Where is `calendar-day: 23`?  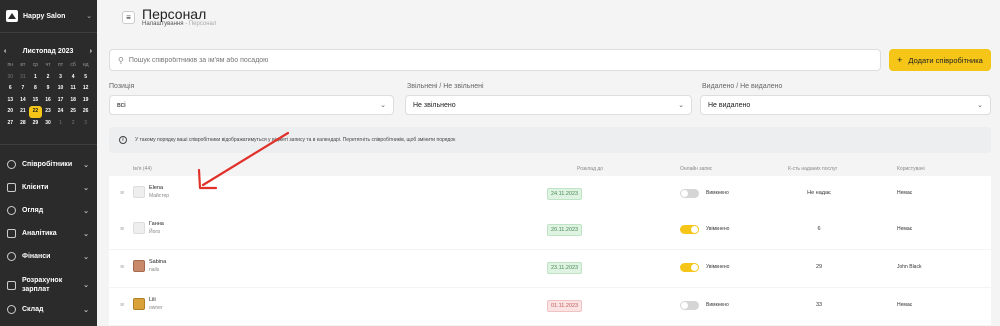 calendar-day: 23 is located at coordinates (48, 112).